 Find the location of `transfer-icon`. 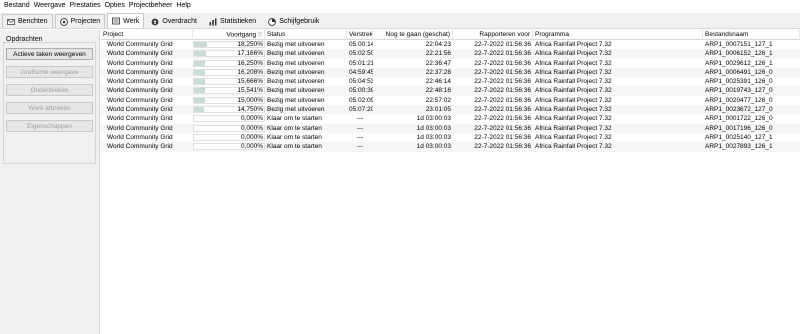

transfer-icon is located at coordinates (155, 22).